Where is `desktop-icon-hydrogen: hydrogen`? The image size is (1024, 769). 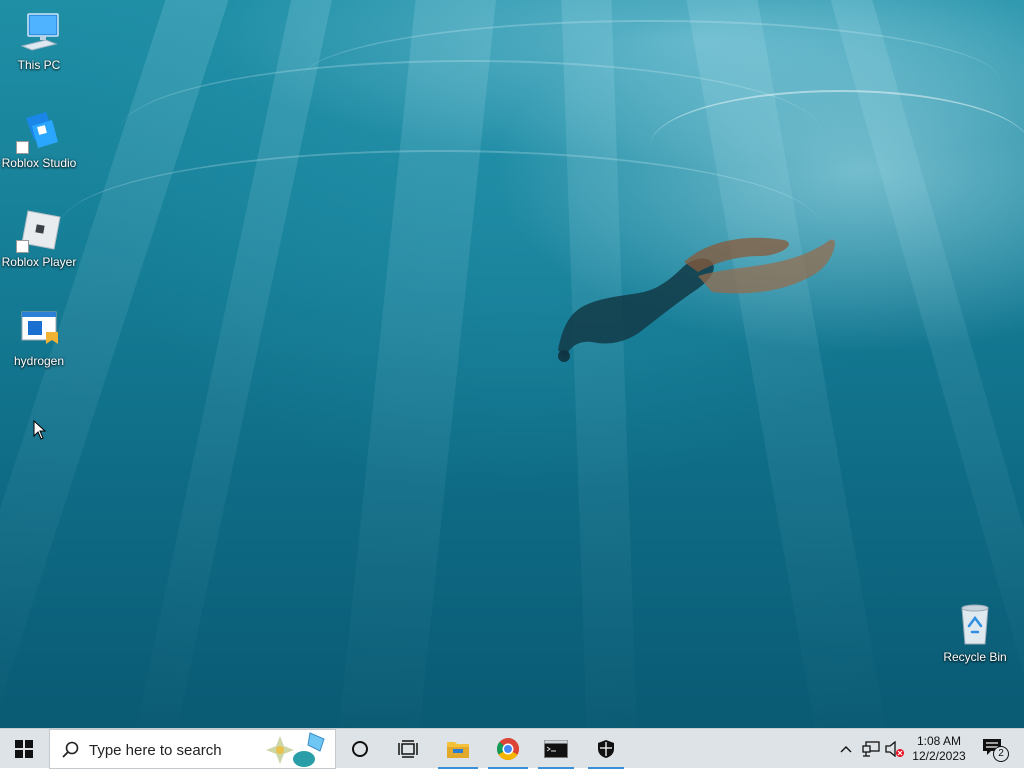 desktop-icon-hydrogen: hydrogen is located at coordinates (39, 337).